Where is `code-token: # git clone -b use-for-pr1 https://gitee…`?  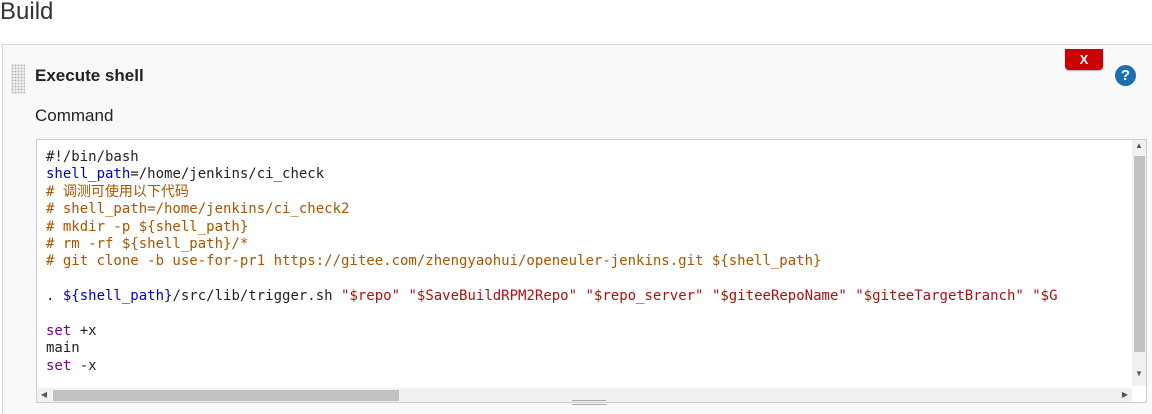 code-token: # git clone -b use-for-pr1 https://gitee… is located at coordinates (434, 261).